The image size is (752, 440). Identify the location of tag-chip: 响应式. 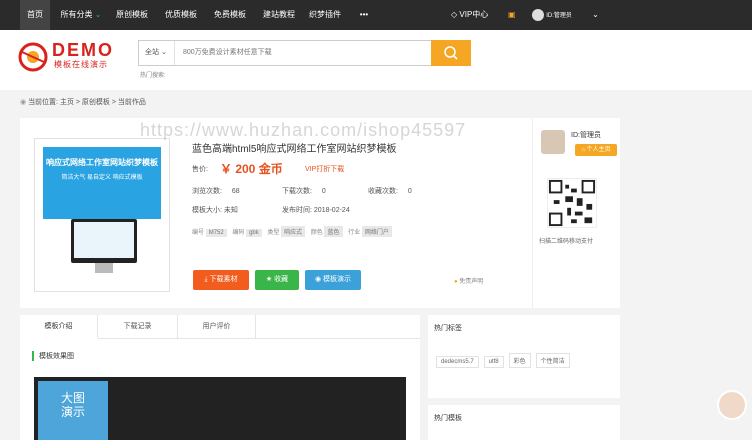
(293, 231).